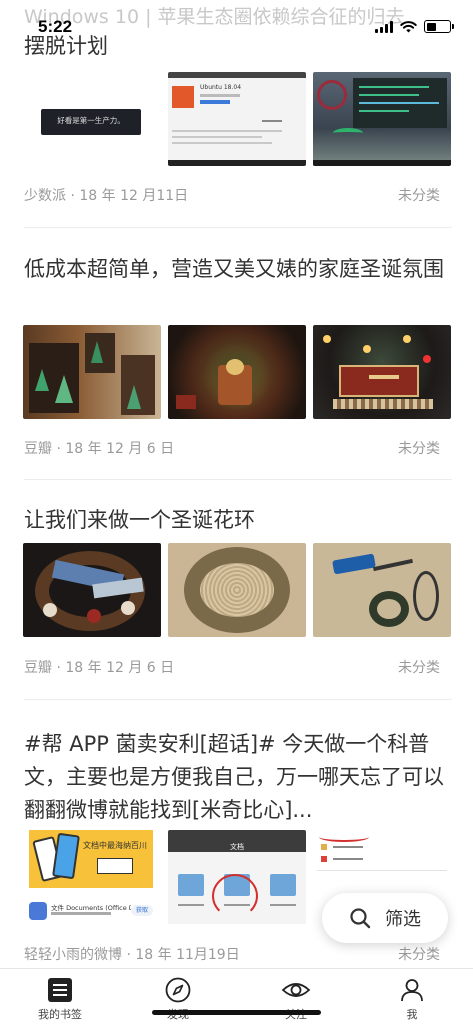 The image size is (473, 1024). Describe the element at coordinates (408, 26) in the screenshot. I see `wifi-icon` at that location.